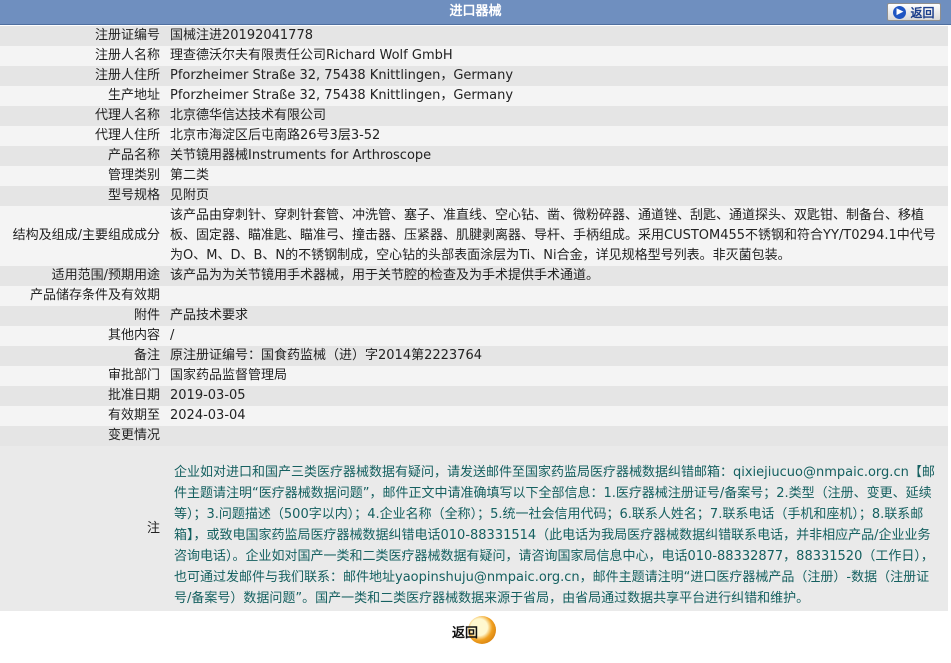 The height and width of the screenshot is (663, 951). I want to click on table-row: 备注 原注册证编号：国食药监械（进）字2014第2223764, so click(474, 356).